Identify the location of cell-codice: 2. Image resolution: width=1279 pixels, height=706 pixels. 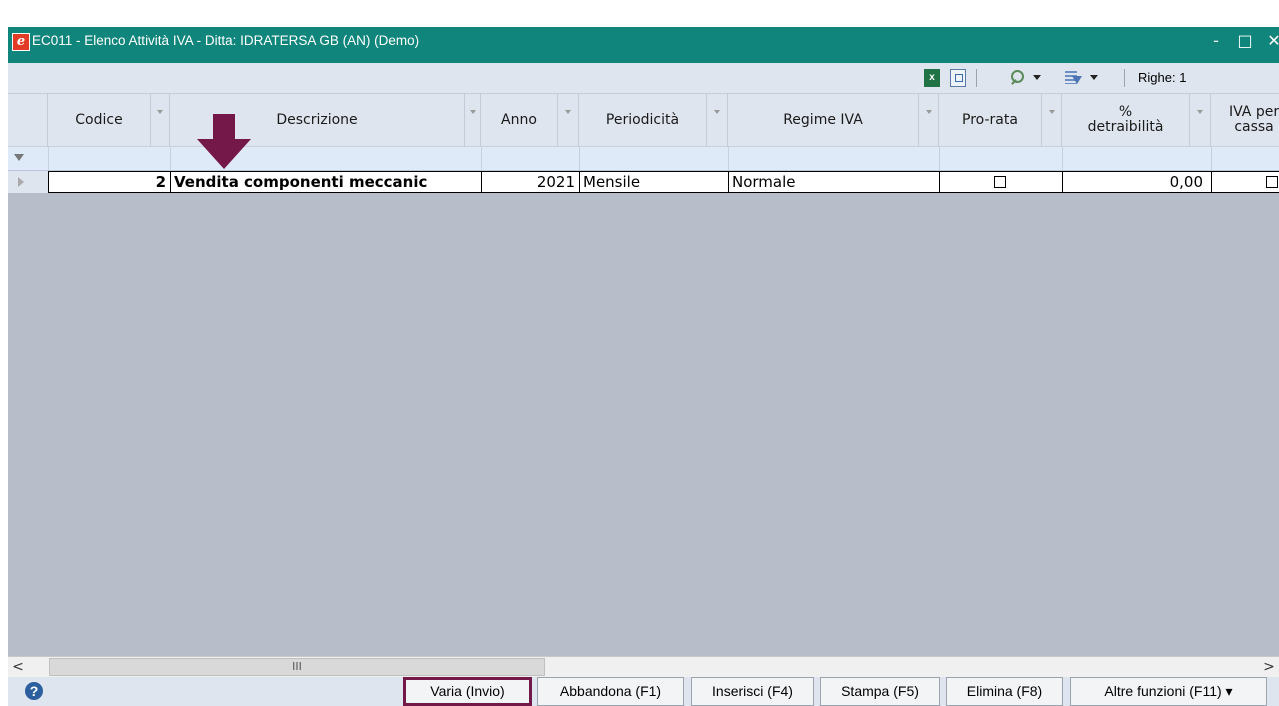
(109, 182).